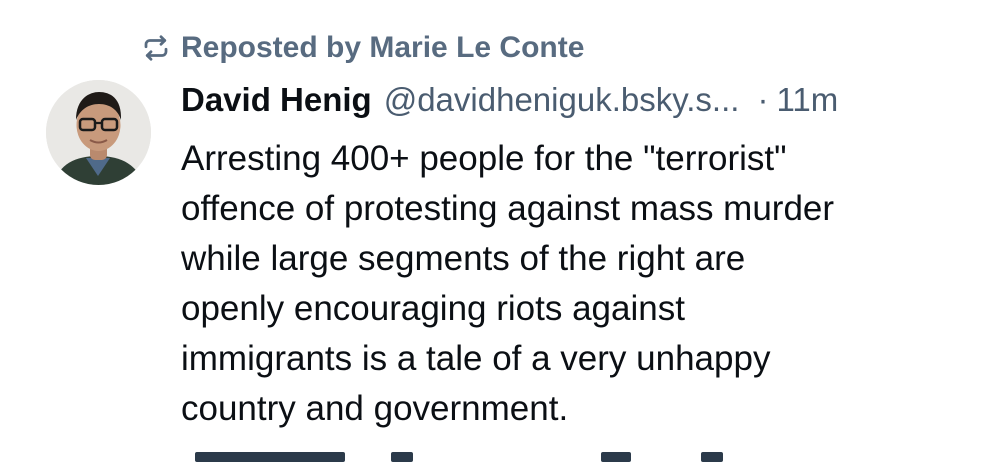 This screenshot has height=462, width=1000. What do you see at coordinates (571, 457) in the screenshot?
I see `cropped-next-row` at bounding box center [571, 457].